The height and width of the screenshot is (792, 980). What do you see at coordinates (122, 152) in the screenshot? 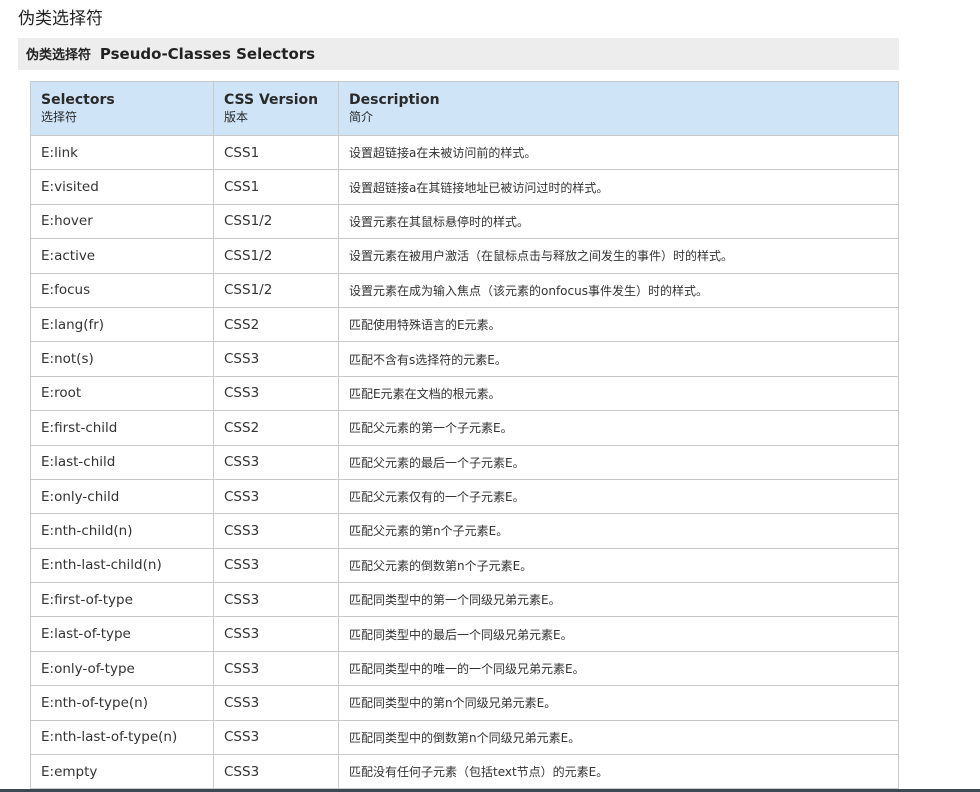
I see `selector-cell: E:link` at bounding box center [122, 152].